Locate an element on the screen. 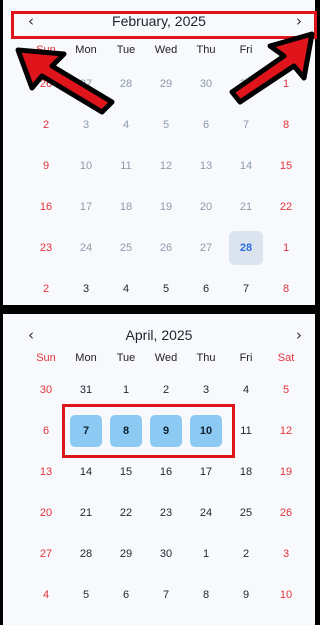  weekday-label: Mon is located at coordinates (86, 50).